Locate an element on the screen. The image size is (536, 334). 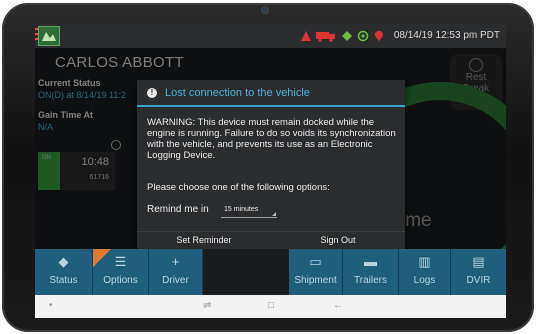
alert-triangle-icon is located at coordinates (306, 36).